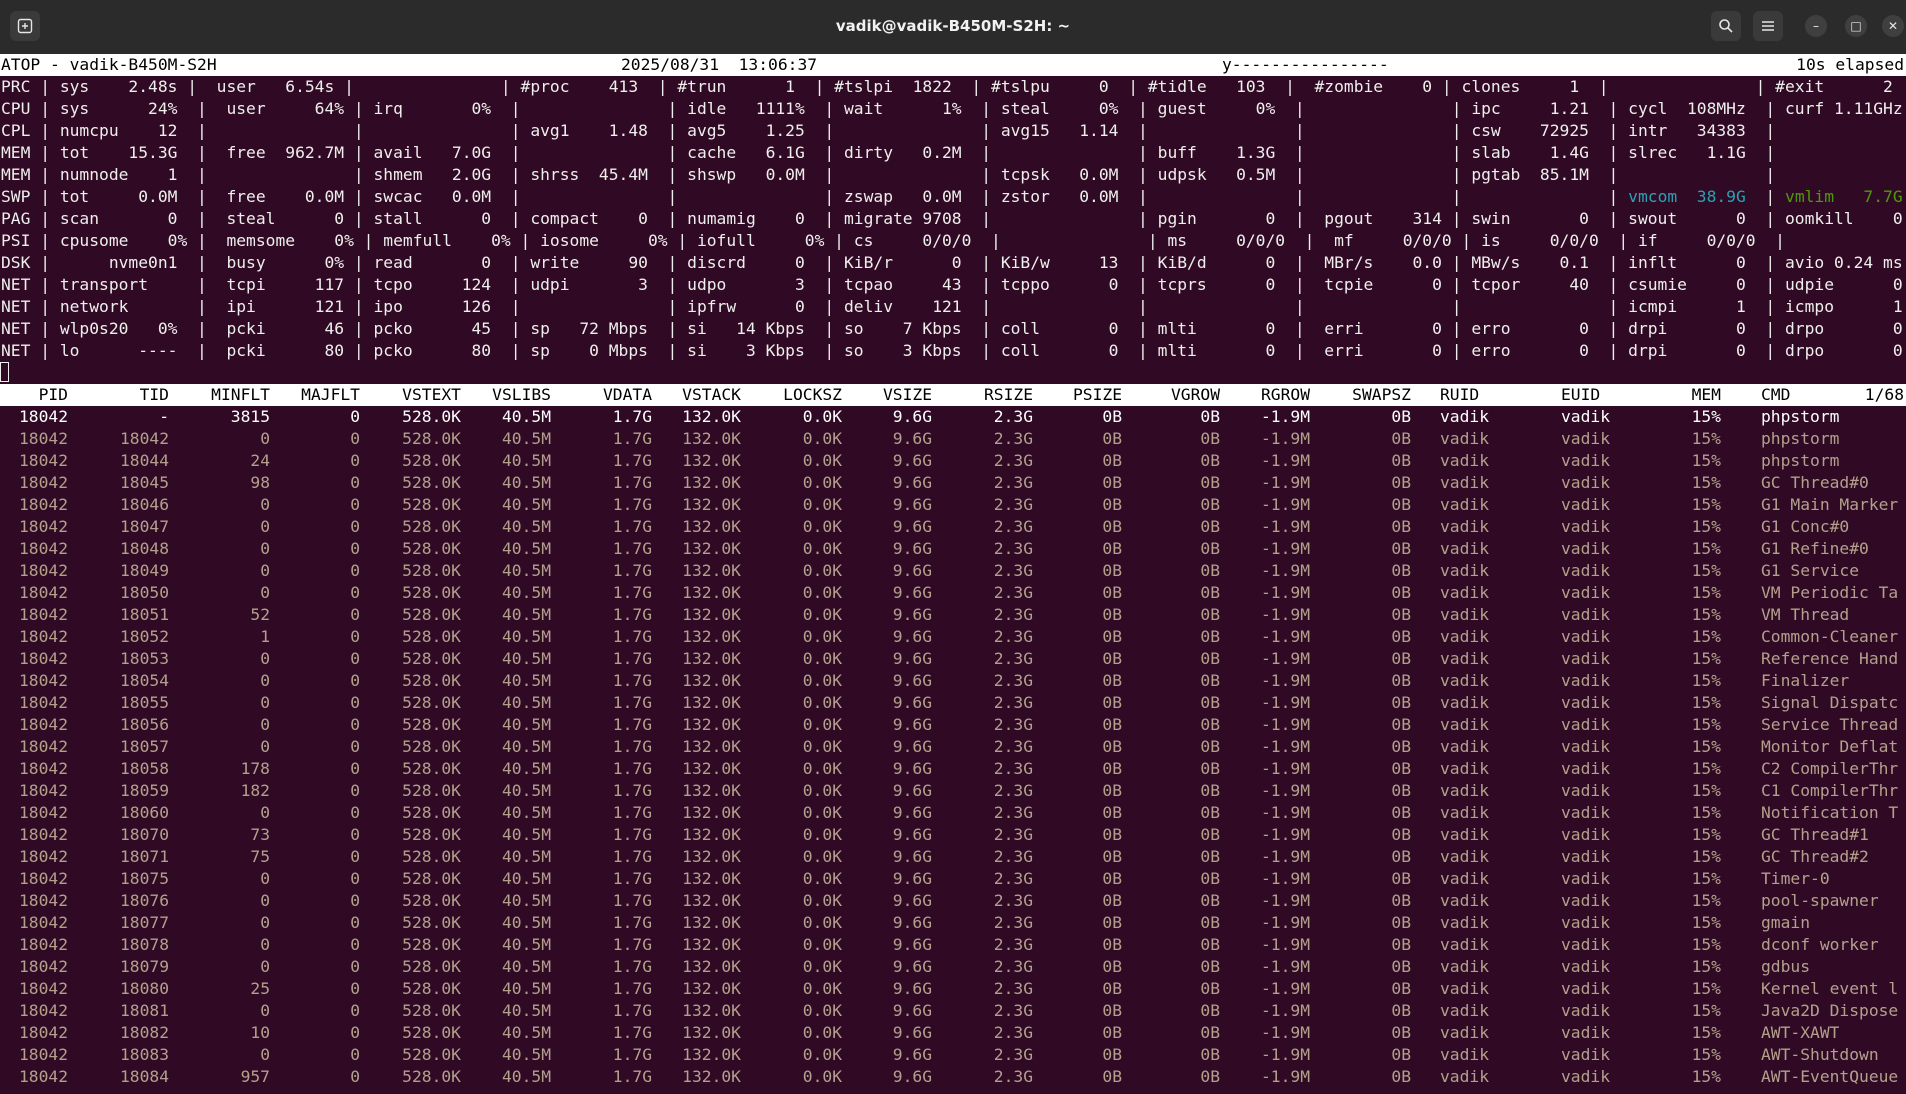 Image resolution: width=1906 pixels, height=1094 pixels. What do you see at coordinates (1815, 856) in the screenshot?
I see `cell-cmd: GC Thread#2` at bounding box center [1815, 856].